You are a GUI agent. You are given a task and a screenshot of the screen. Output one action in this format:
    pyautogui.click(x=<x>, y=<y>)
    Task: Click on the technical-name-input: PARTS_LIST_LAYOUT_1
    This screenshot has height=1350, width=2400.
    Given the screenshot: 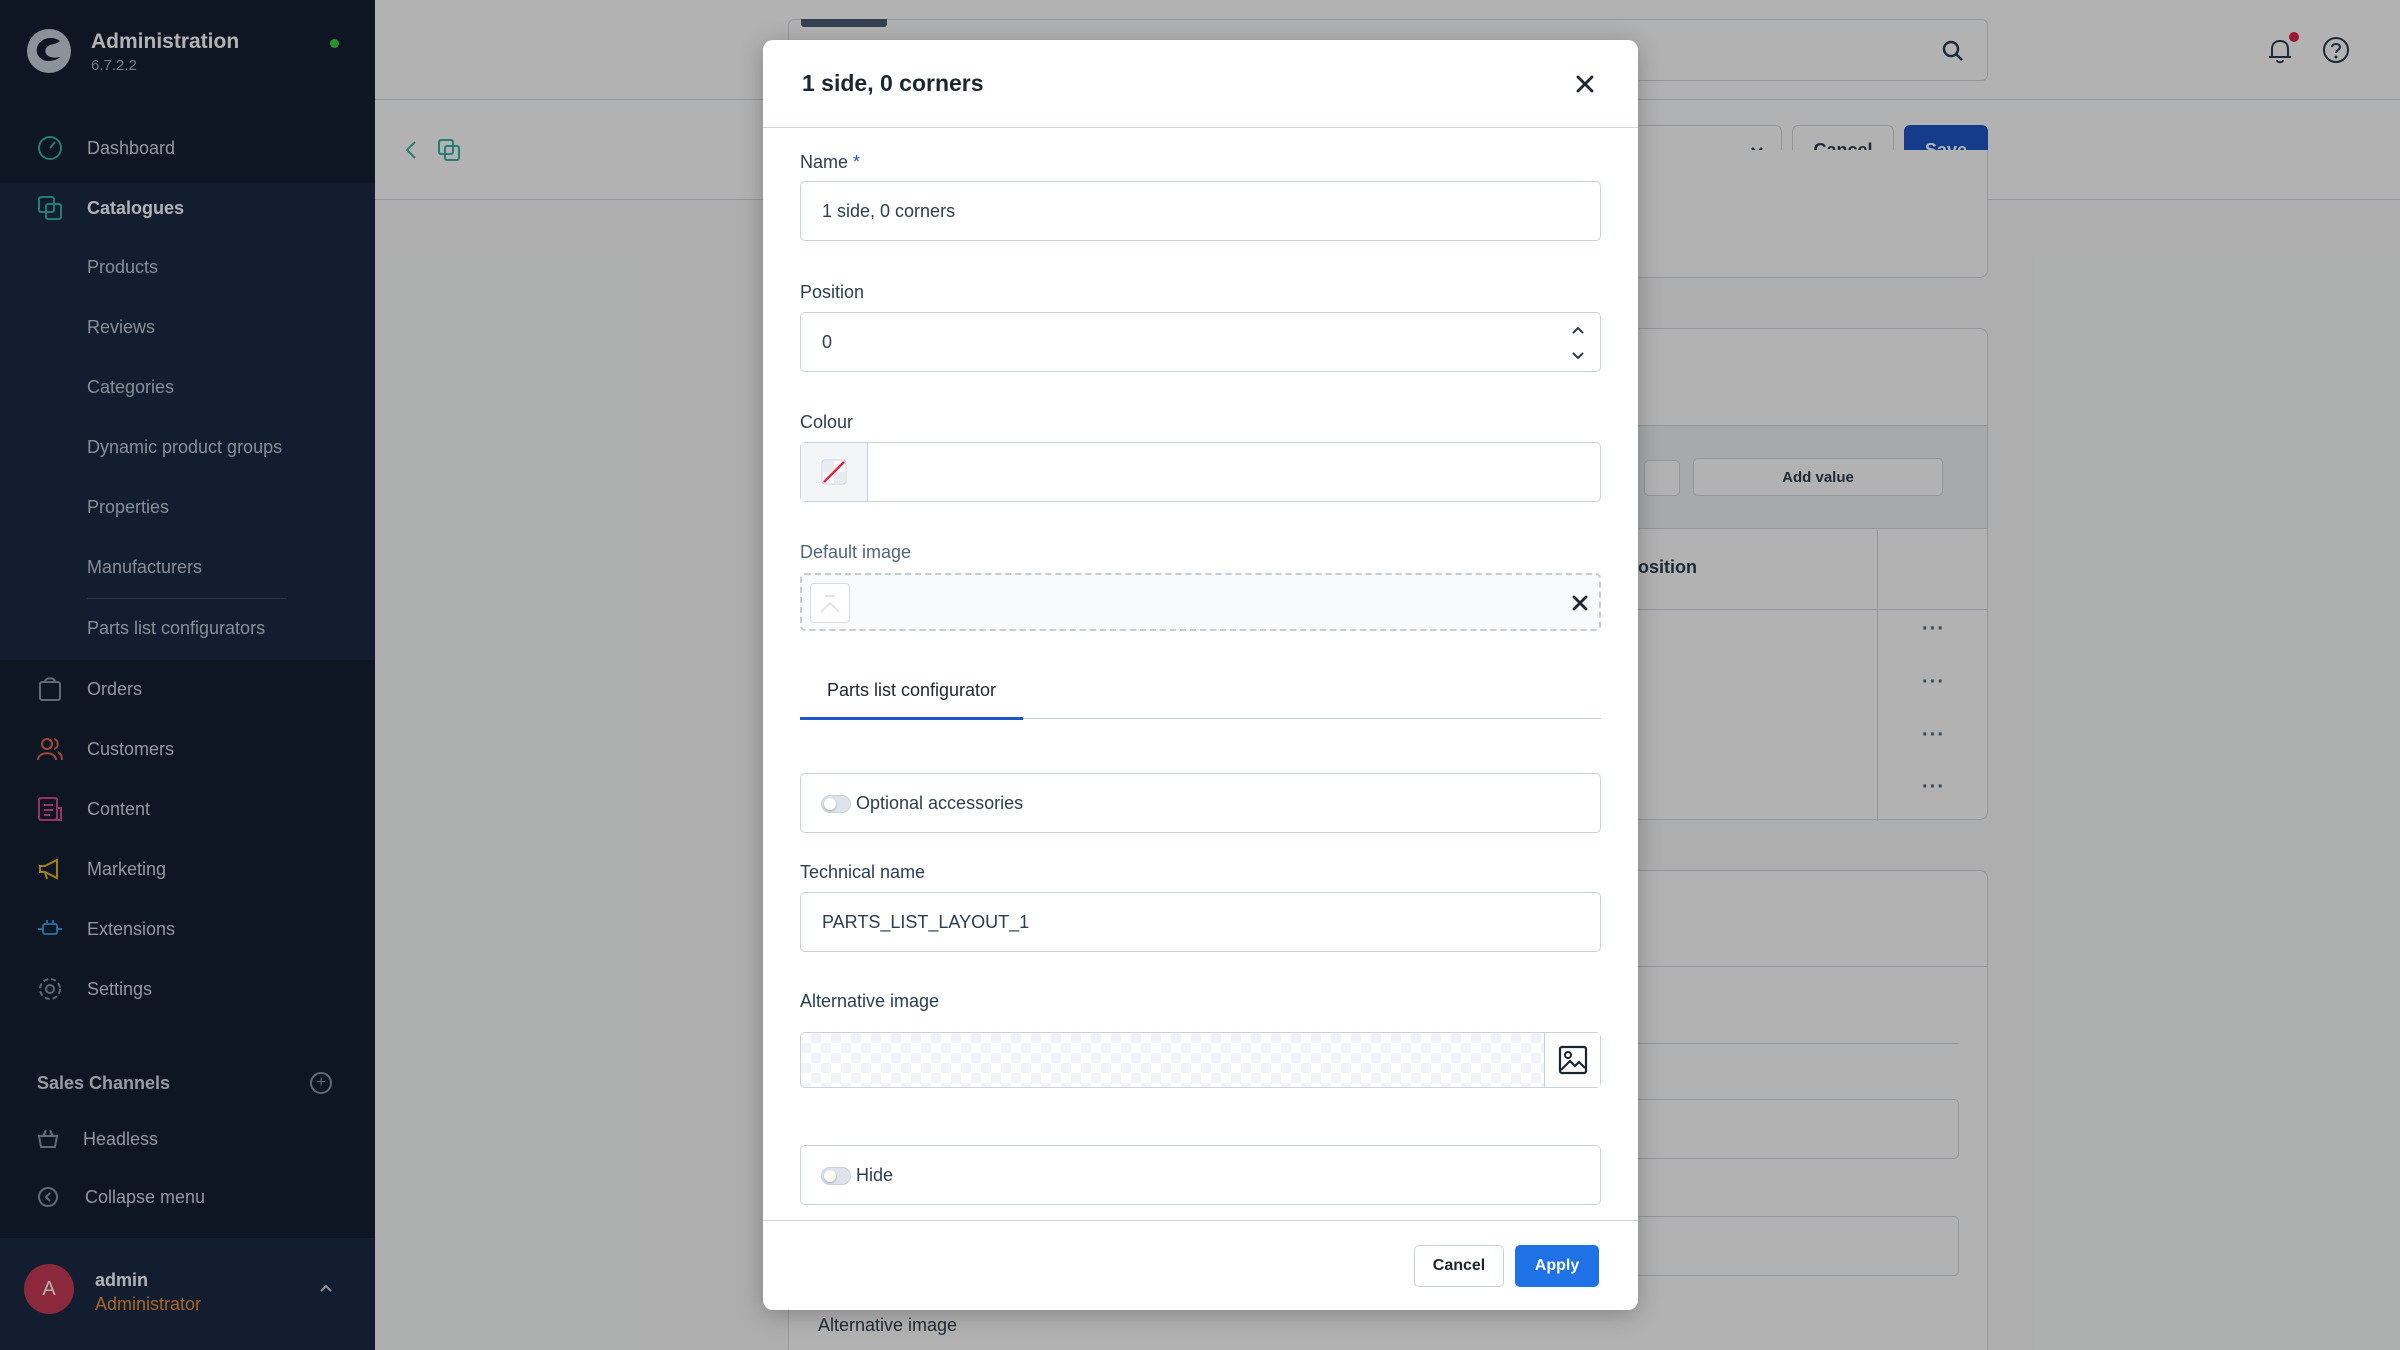 What is the action you would take?
    pyautogui.click(x=1200, y=922)
    